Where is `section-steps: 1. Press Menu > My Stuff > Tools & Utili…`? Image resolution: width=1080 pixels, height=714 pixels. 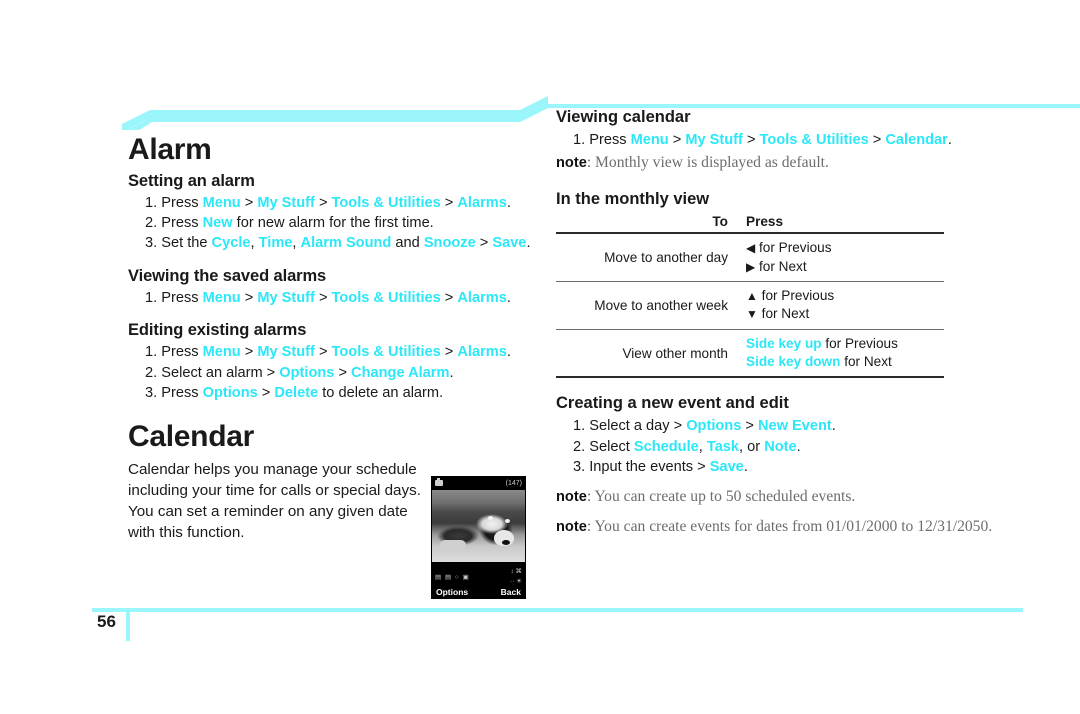 section-steps: 1. Press Menu > My Stuff > Tools & Utili… is located at coordinates (334, 372).